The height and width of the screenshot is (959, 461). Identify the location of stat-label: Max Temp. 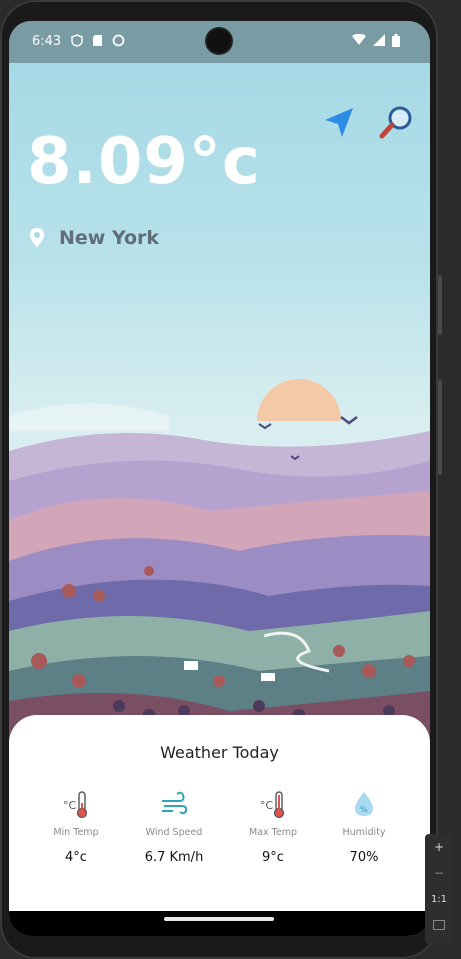
(273, 832).